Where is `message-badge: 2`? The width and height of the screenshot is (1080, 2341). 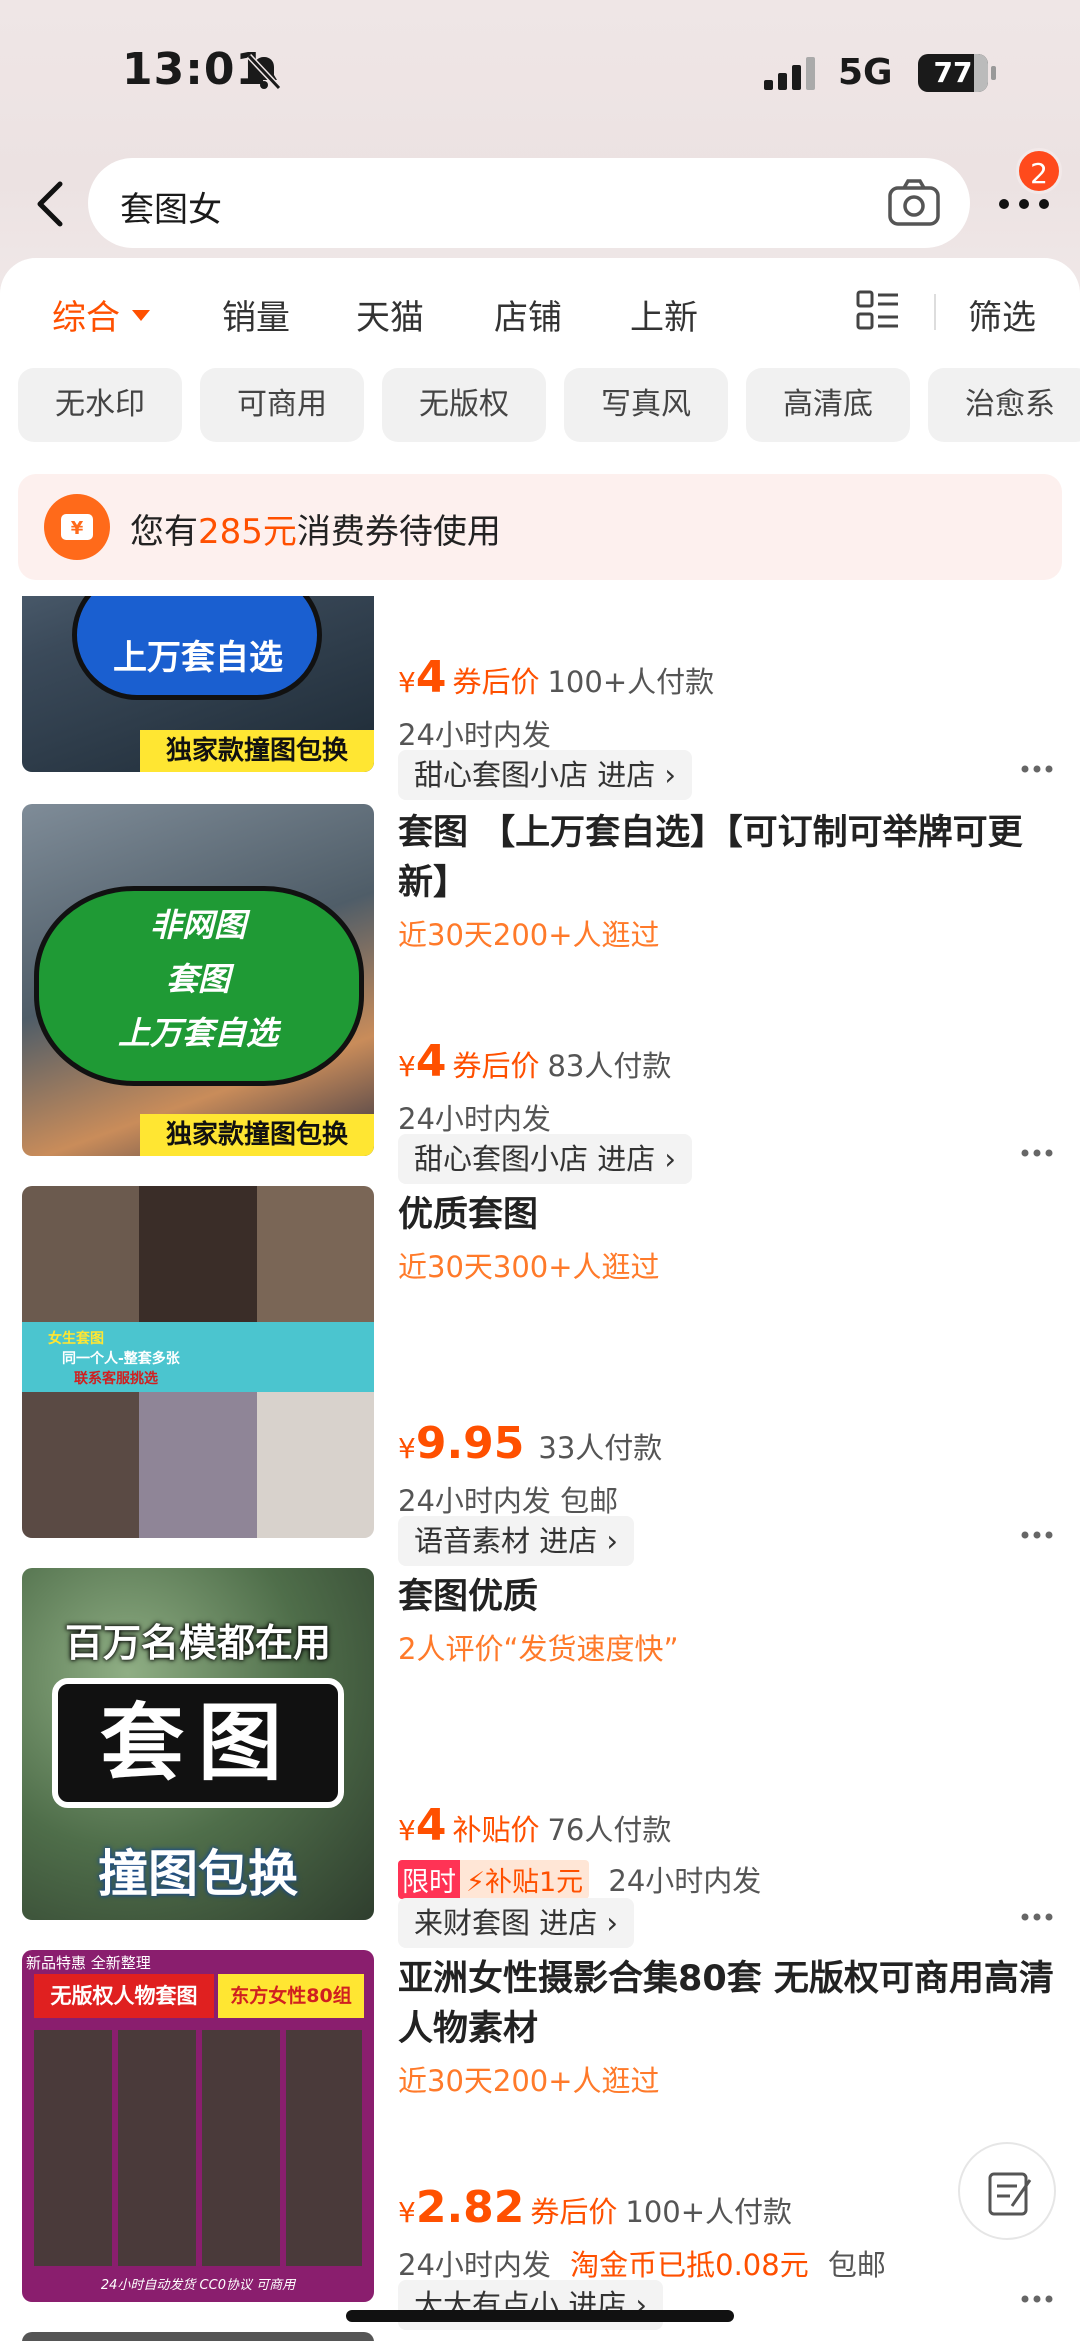 message-badge: 2 is located at coordinates (1039, 171).